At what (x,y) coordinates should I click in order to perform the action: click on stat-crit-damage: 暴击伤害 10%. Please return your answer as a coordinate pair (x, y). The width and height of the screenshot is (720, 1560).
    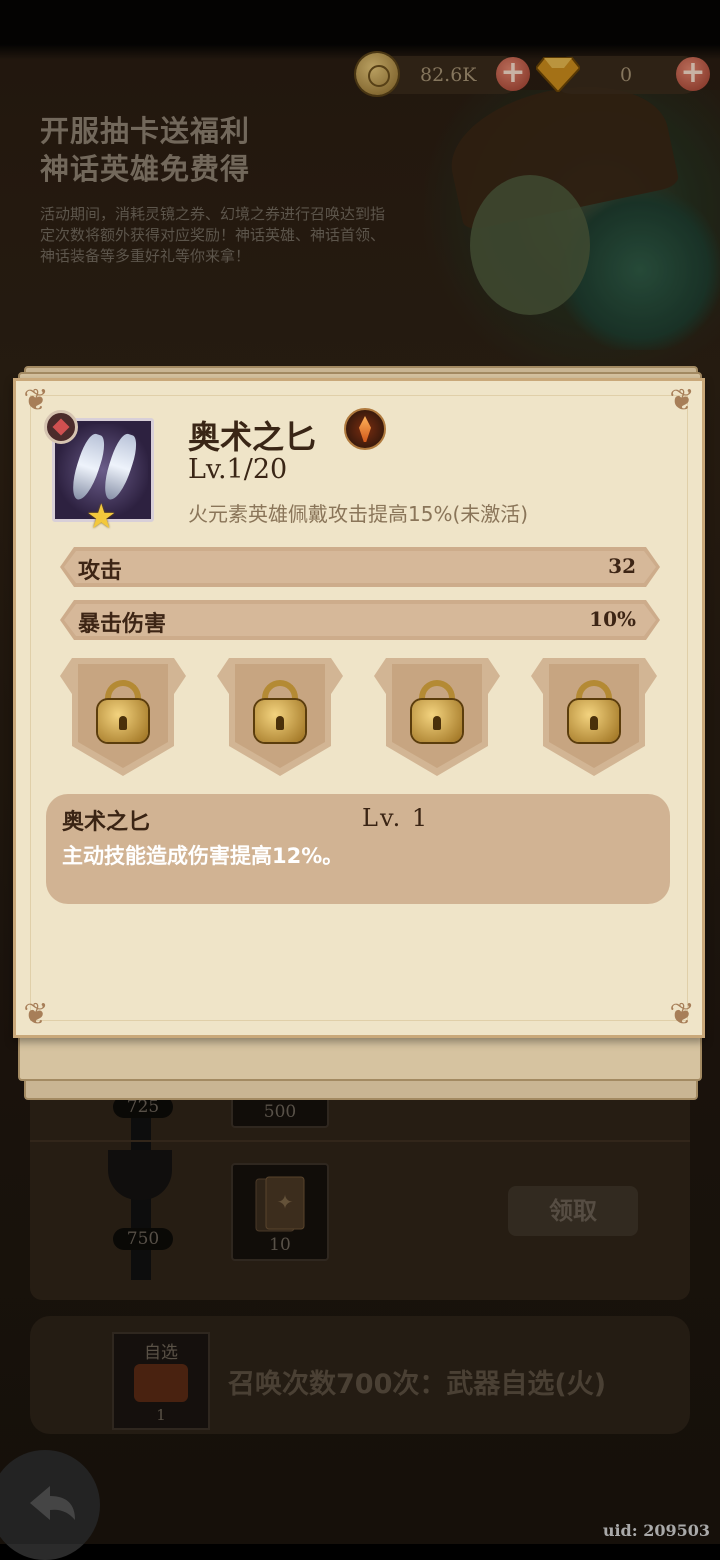
    Looking at the image, I should click on (360, 620).